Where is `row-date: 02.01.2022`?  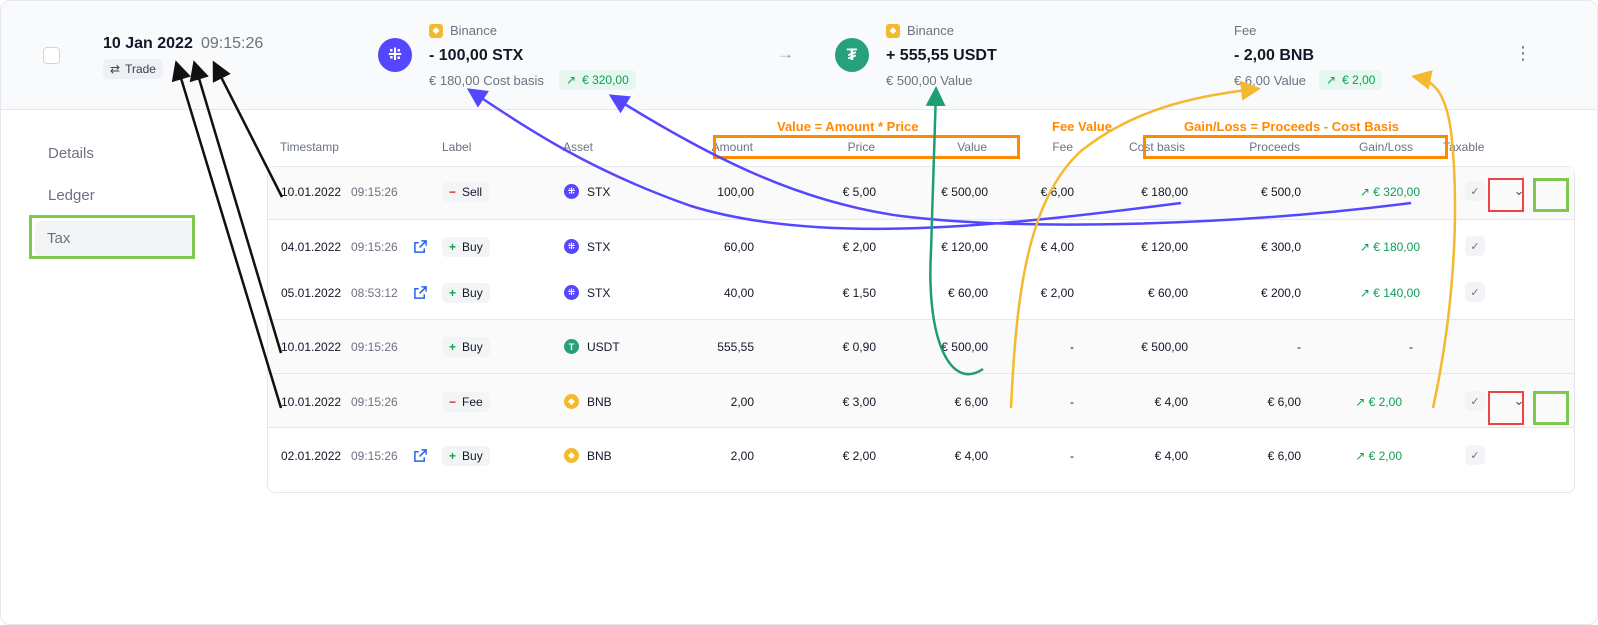
row-date: 02.01.2022 is located at coordinates (311, 456).